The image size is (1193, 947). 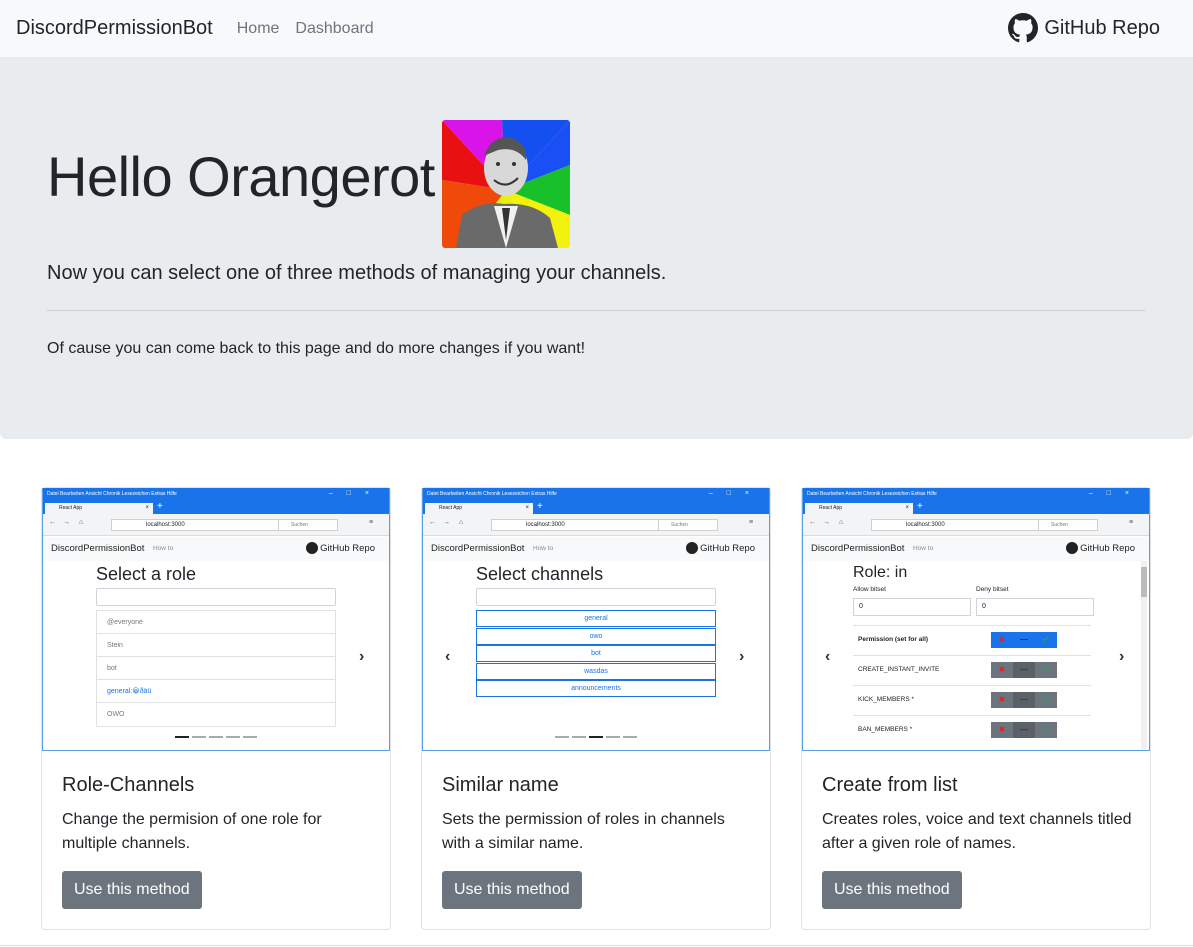 I want to click on card-title: Role-Channels, so click(x=128, y=785).